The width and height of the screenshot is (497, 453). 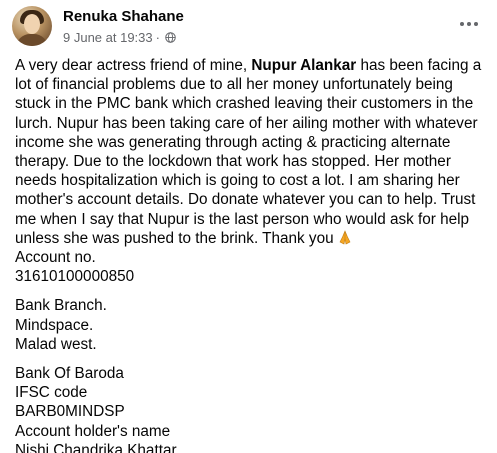 I want to click on post-header: Renuka Shahane 9 June at 19:33 ·, so click(x=248, y=27).